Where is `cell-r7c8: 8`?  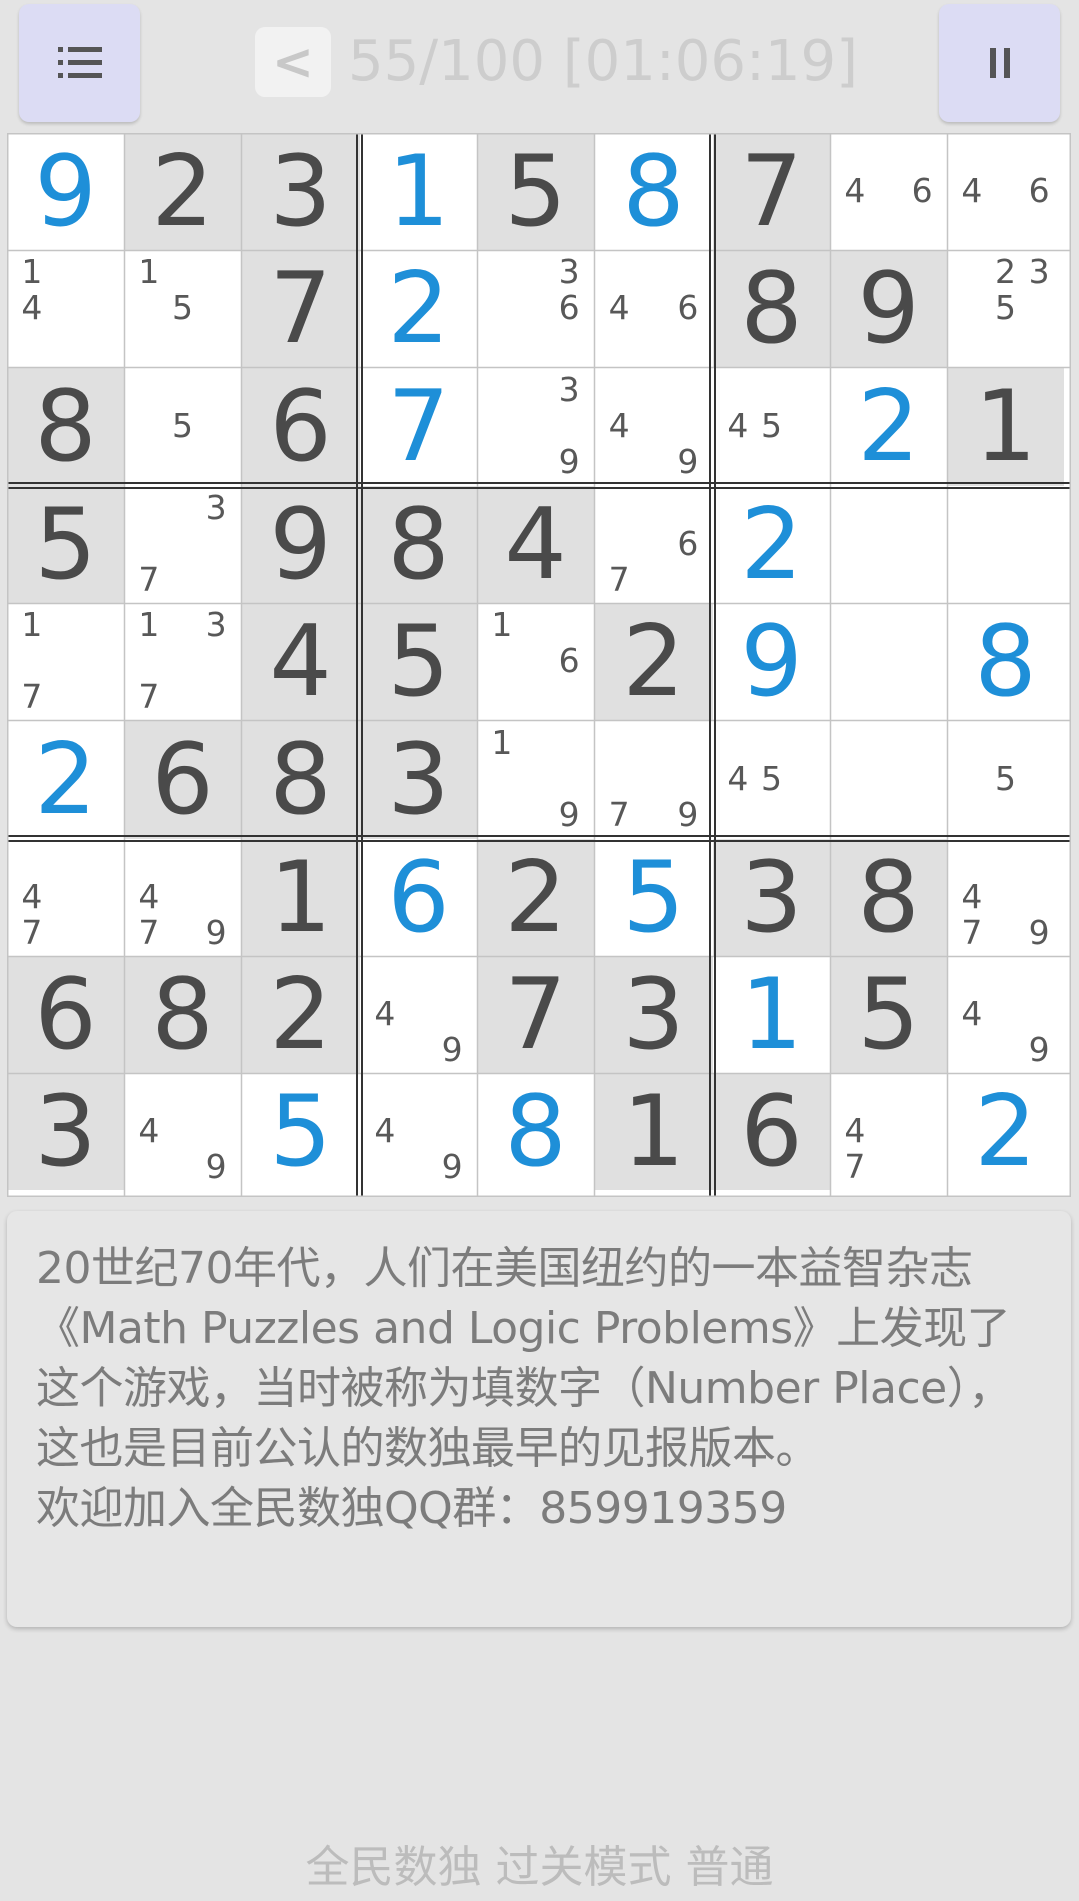 cell-r7c8: 8 is located at coordinates (888, 897).